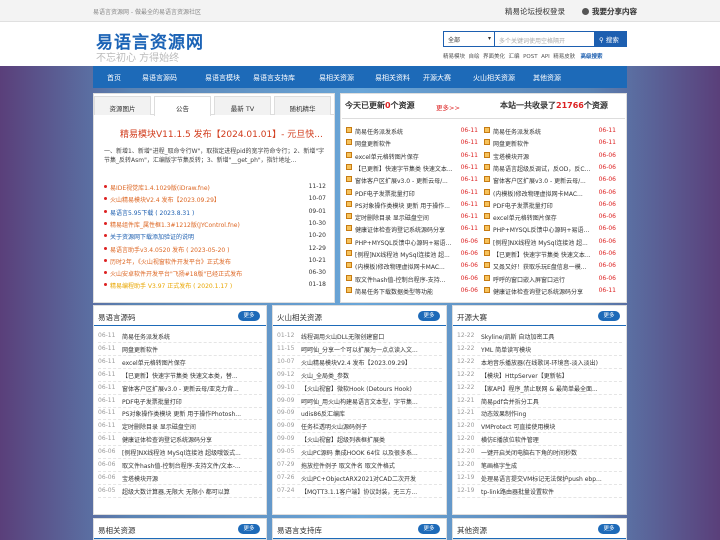 The width and height of the screenshot is (720, 540). I want to click on nav-item: 易语言源码, so click(159, 78).